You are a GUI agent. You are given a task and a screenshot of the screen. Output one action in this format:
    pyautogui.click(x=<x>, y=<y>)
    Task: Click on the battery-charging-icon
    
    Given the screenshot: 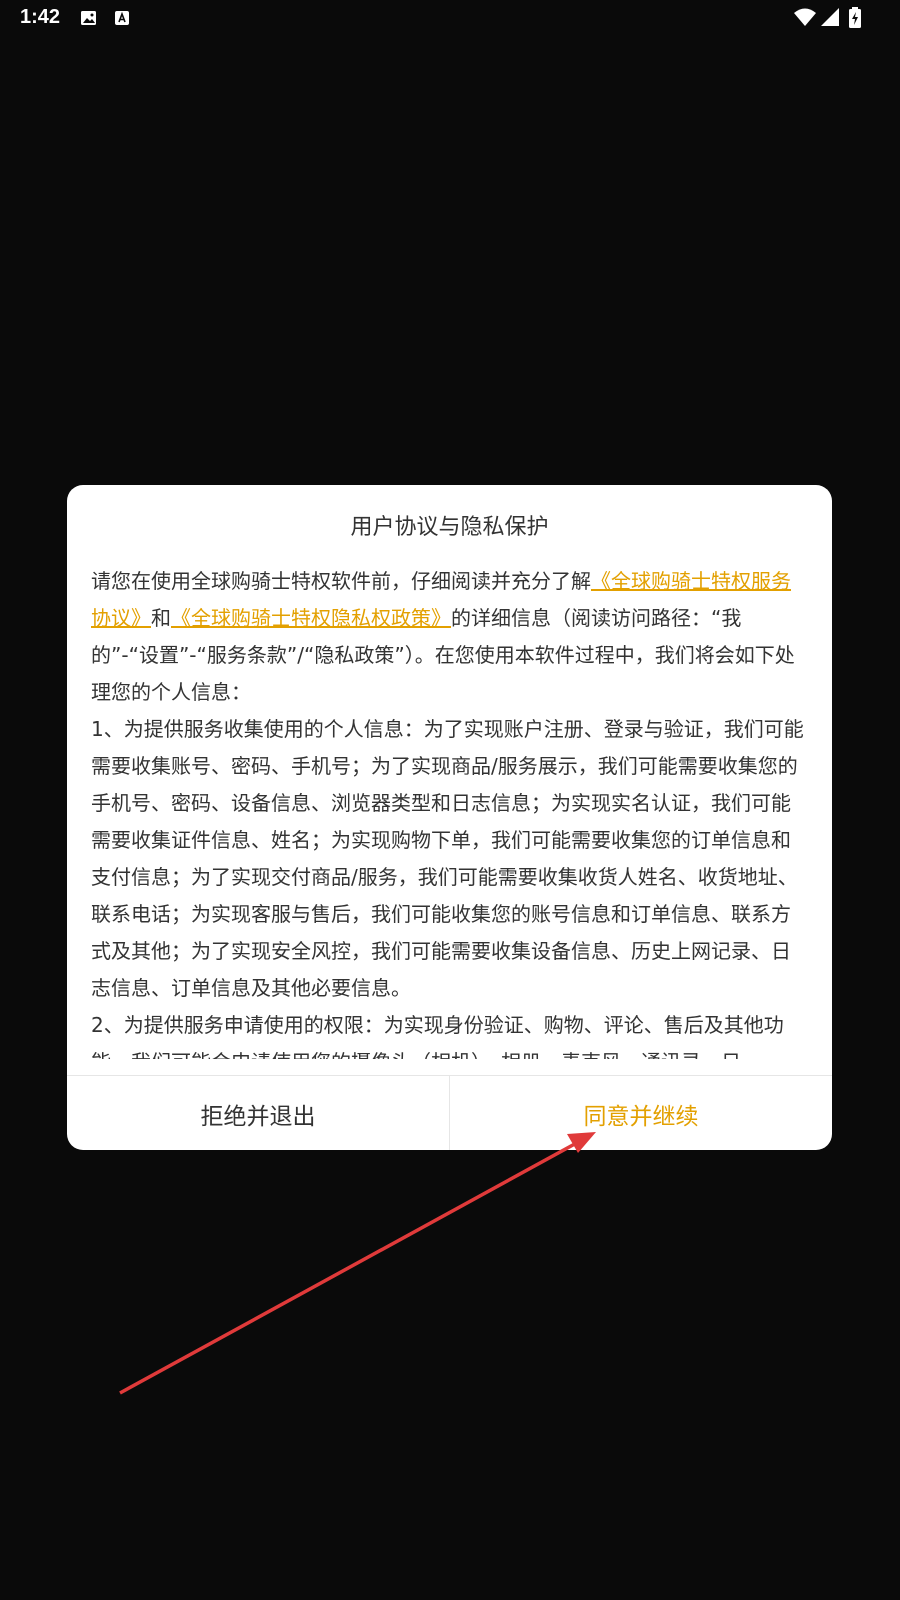 What is the action you would take?
    pyautogui.click(x=855, y=20)
    